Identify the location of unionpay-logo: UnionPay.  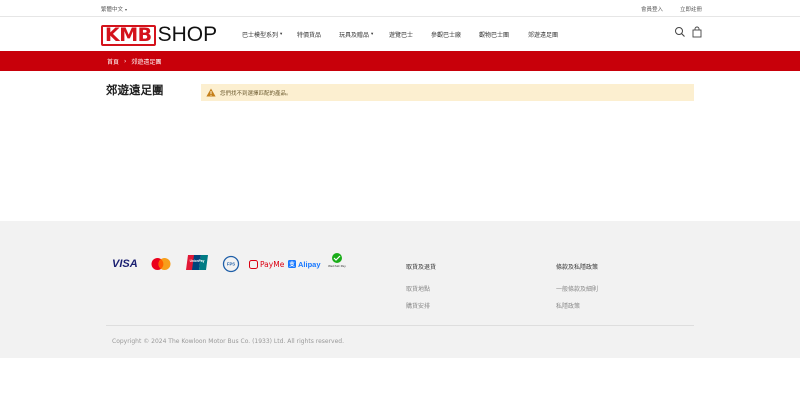
(197, 262).